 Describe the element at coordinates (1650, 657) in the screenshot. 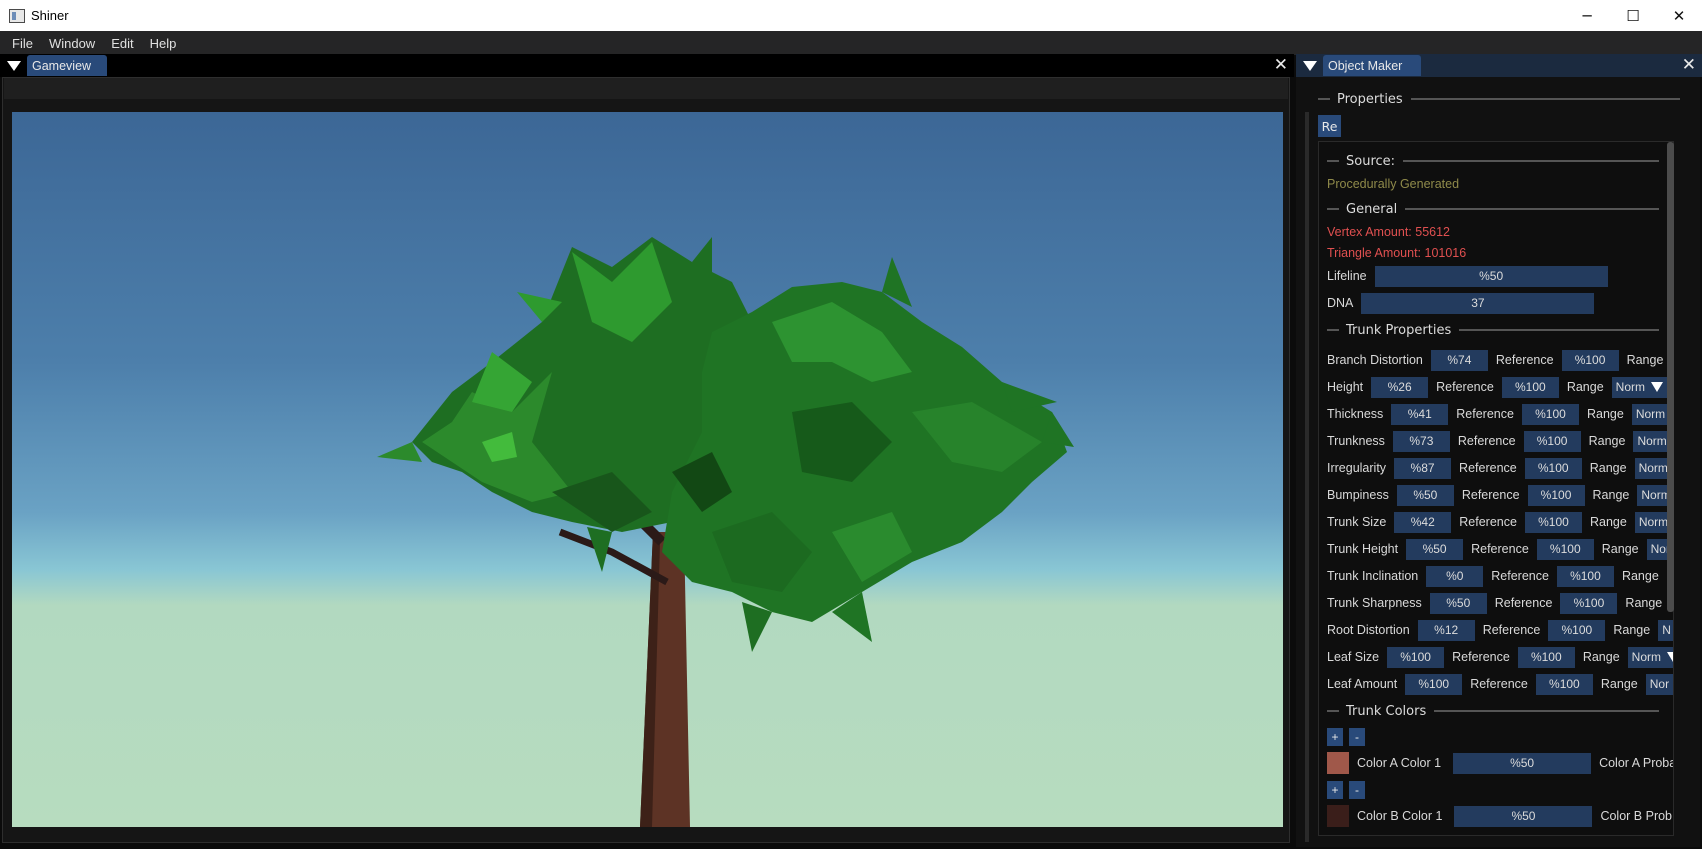

I see `leaf-size-range-dropdown: Norm` at that location.